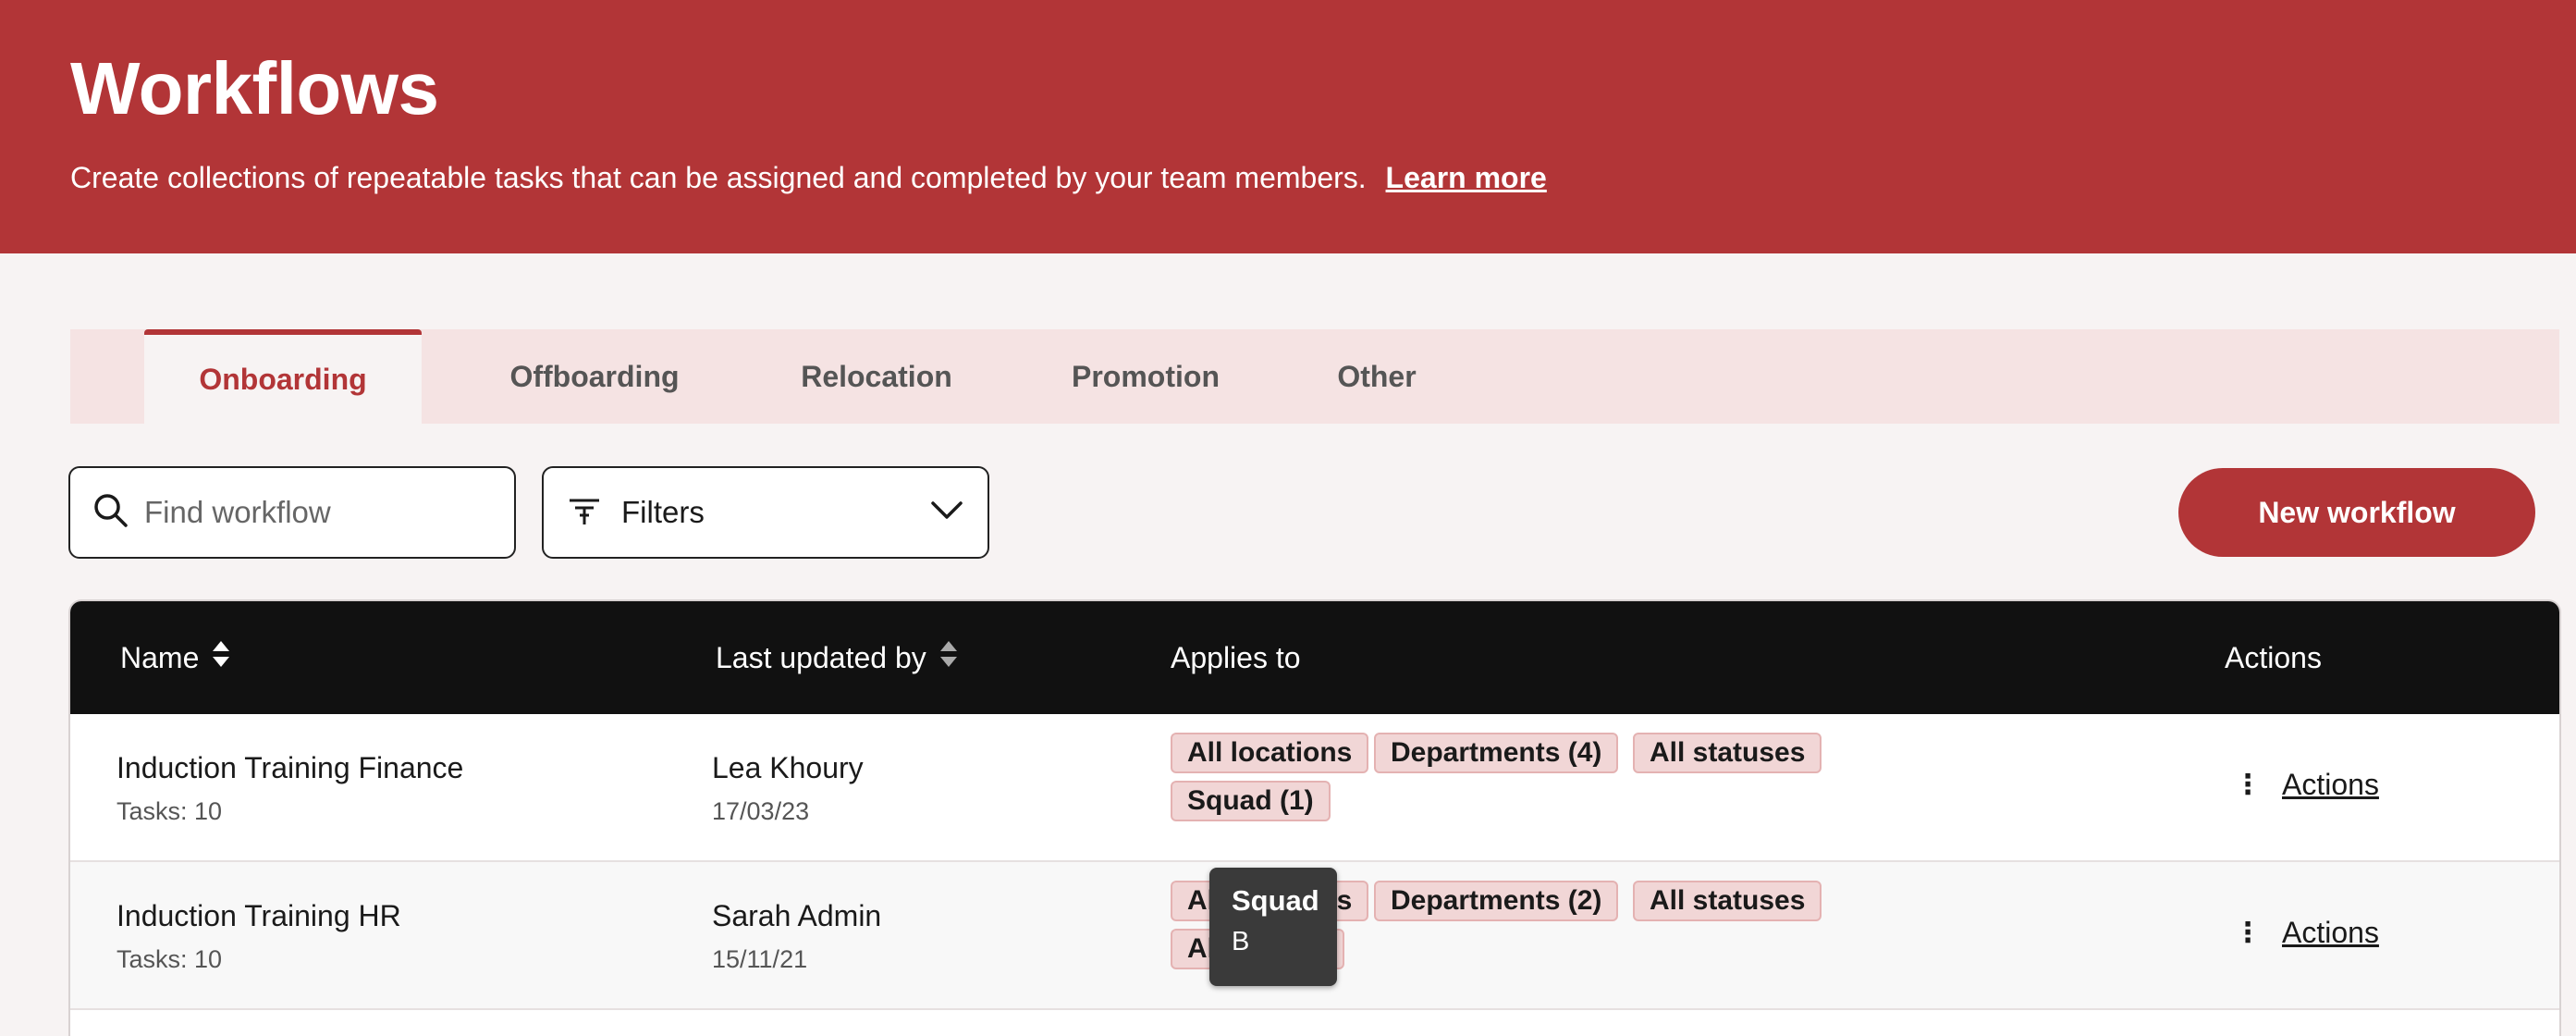 This screenshot has width=2576, height=1036. Describe the element at coordinates (663, 512) in the screenshot. I see `filters-label: Filters` at that location.